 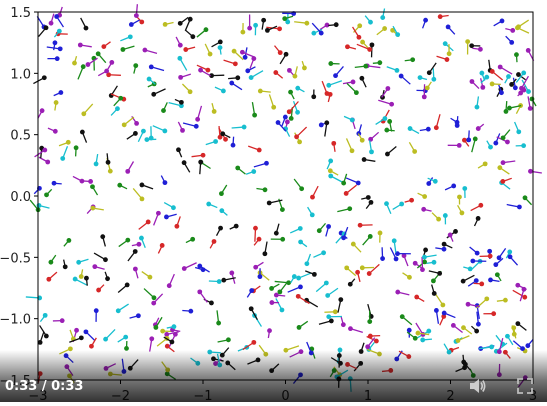 What do you see at coordinates (525, 386) in the screenshot?
I see `fullscreen-button` at bounding box center [525, 386].